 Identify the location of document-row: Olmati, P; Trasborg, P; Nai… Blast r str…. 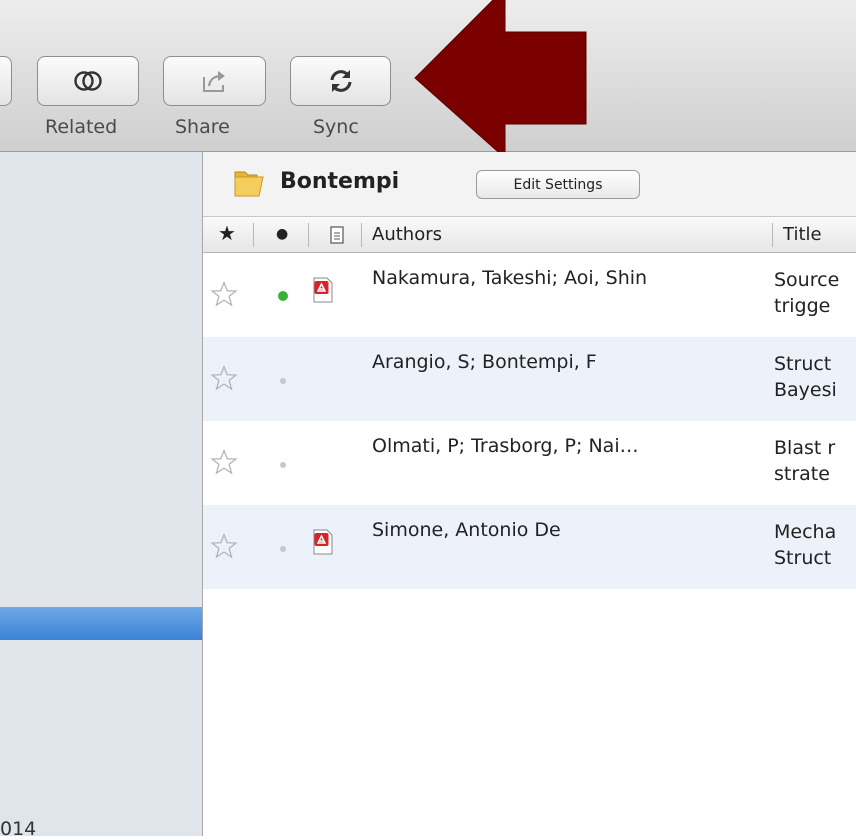
(529, 463).